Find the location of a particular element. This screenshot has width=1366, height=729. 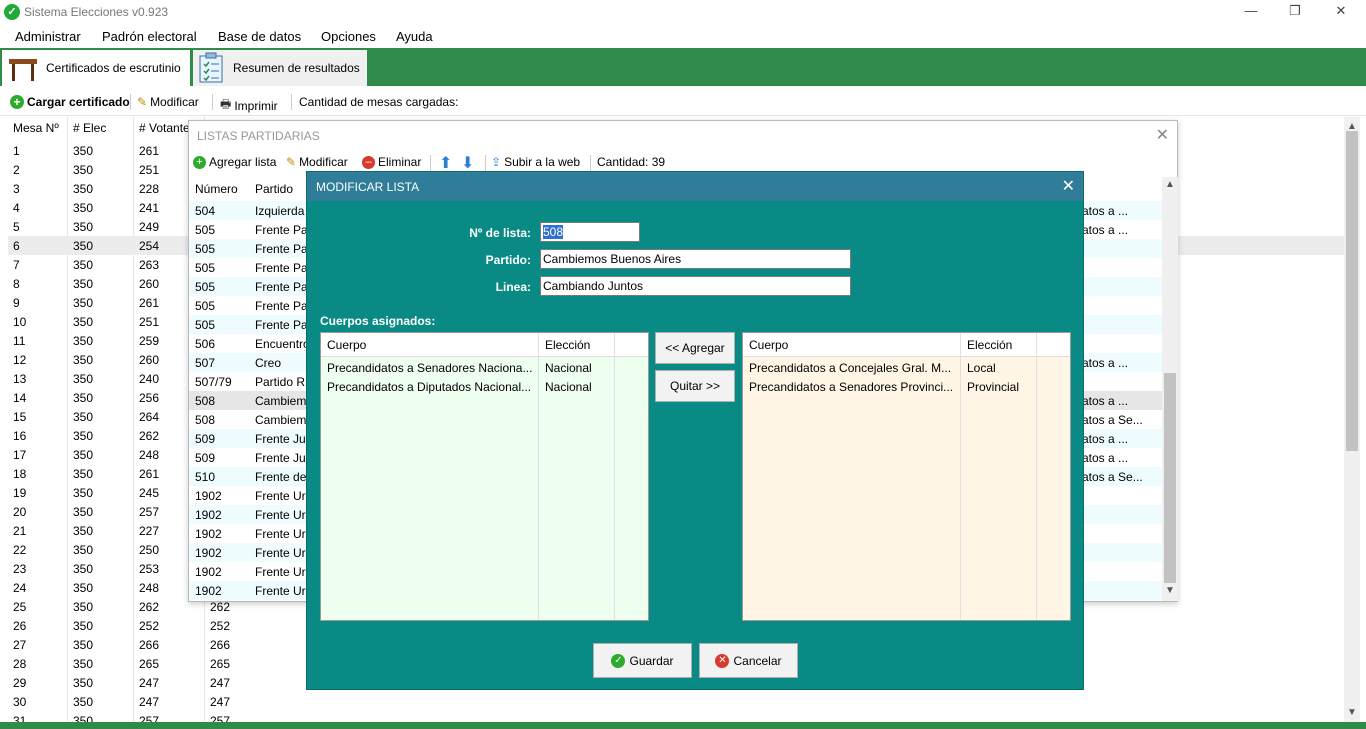

numero-input: 508 is located at coordinates (590, 232).